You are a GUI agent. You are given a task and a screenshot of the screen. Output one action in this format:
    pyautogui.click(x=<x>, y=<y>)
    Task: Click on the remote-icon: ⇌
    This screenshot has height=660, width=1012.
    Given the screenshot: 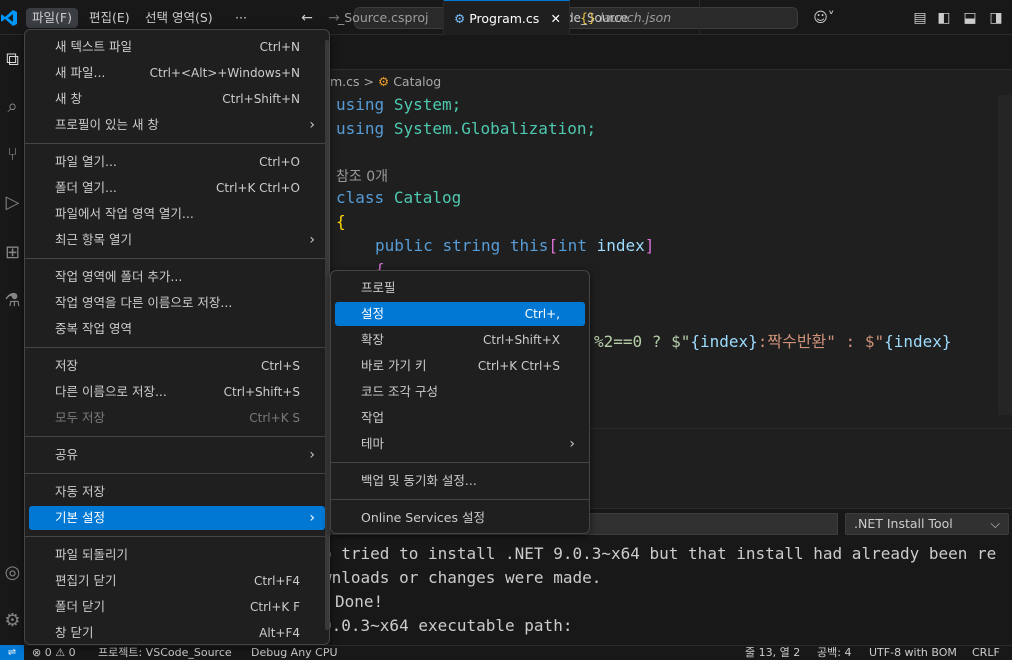 What is the action you would take?
    pyautogui.click(x=12, y=652)
    